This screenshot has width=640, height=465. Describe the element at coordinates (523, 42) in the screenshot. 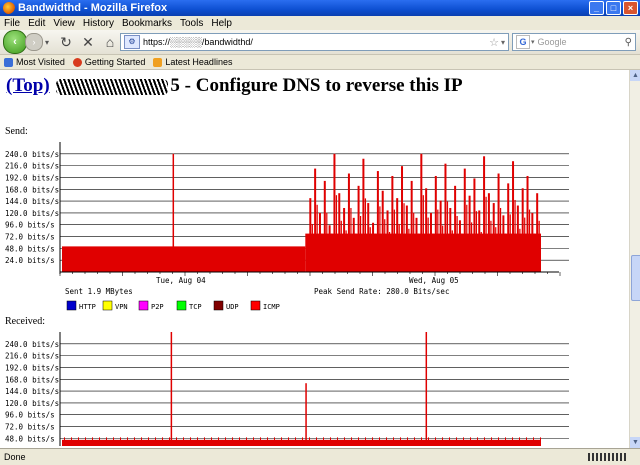

I see `google-engine-icon: G` at that location.